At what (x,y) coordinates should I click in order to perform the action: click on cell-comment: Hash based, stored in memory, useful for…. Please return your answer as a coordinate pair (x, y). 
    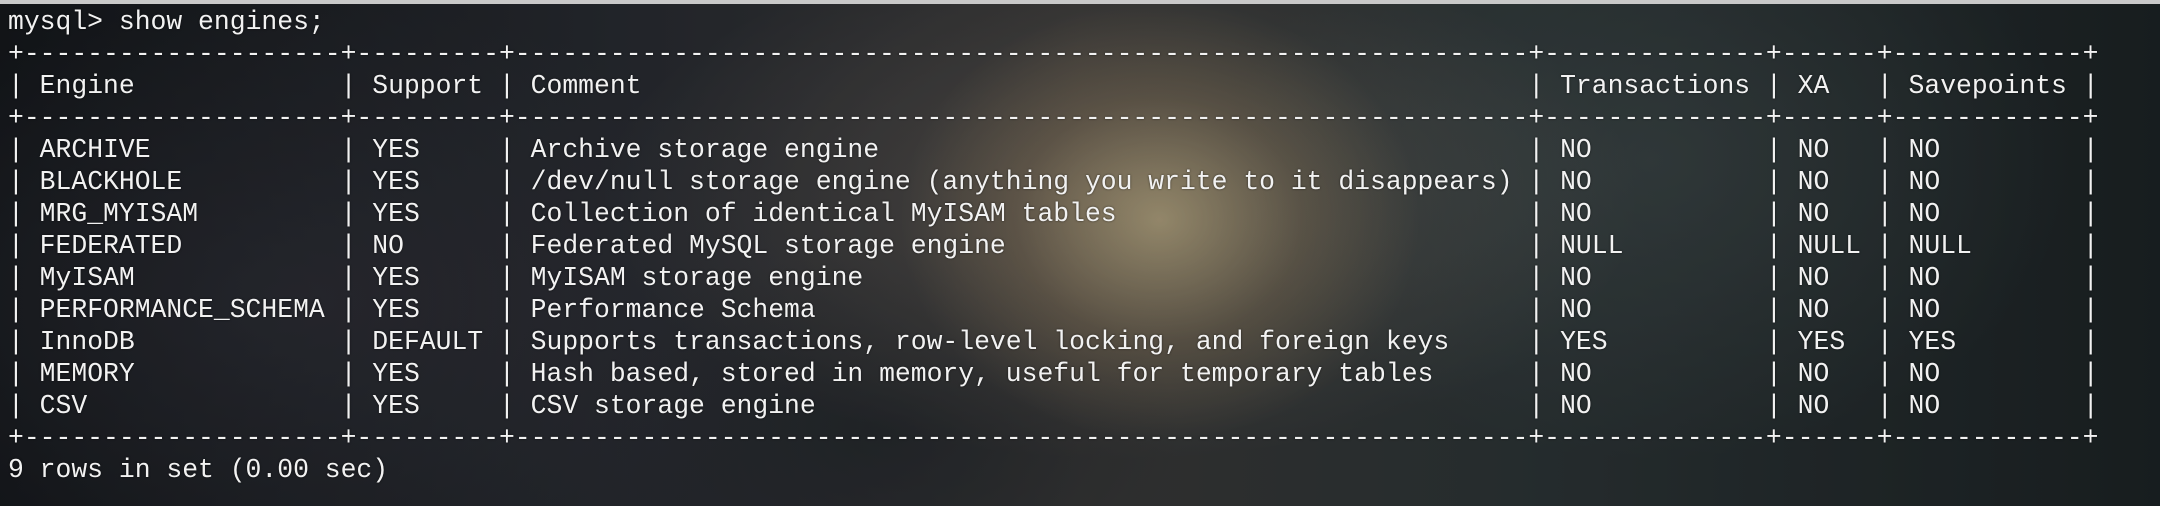
    Looking at the image, I should click on (1021, 374).